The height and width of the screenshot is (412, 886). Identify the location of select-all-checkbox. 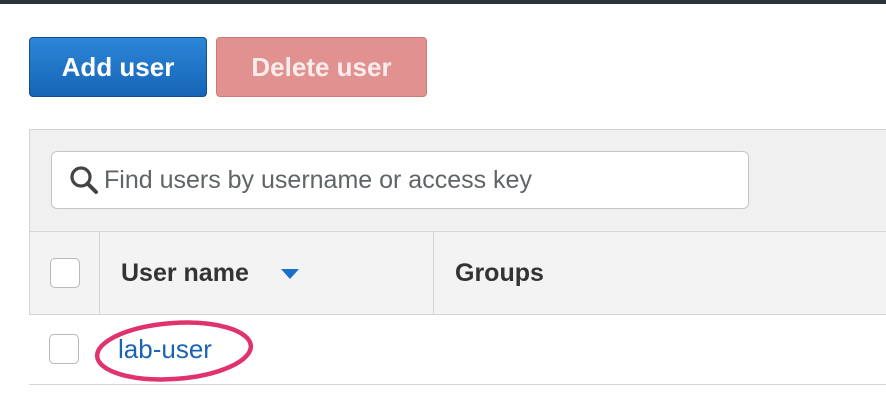
(65, 273).